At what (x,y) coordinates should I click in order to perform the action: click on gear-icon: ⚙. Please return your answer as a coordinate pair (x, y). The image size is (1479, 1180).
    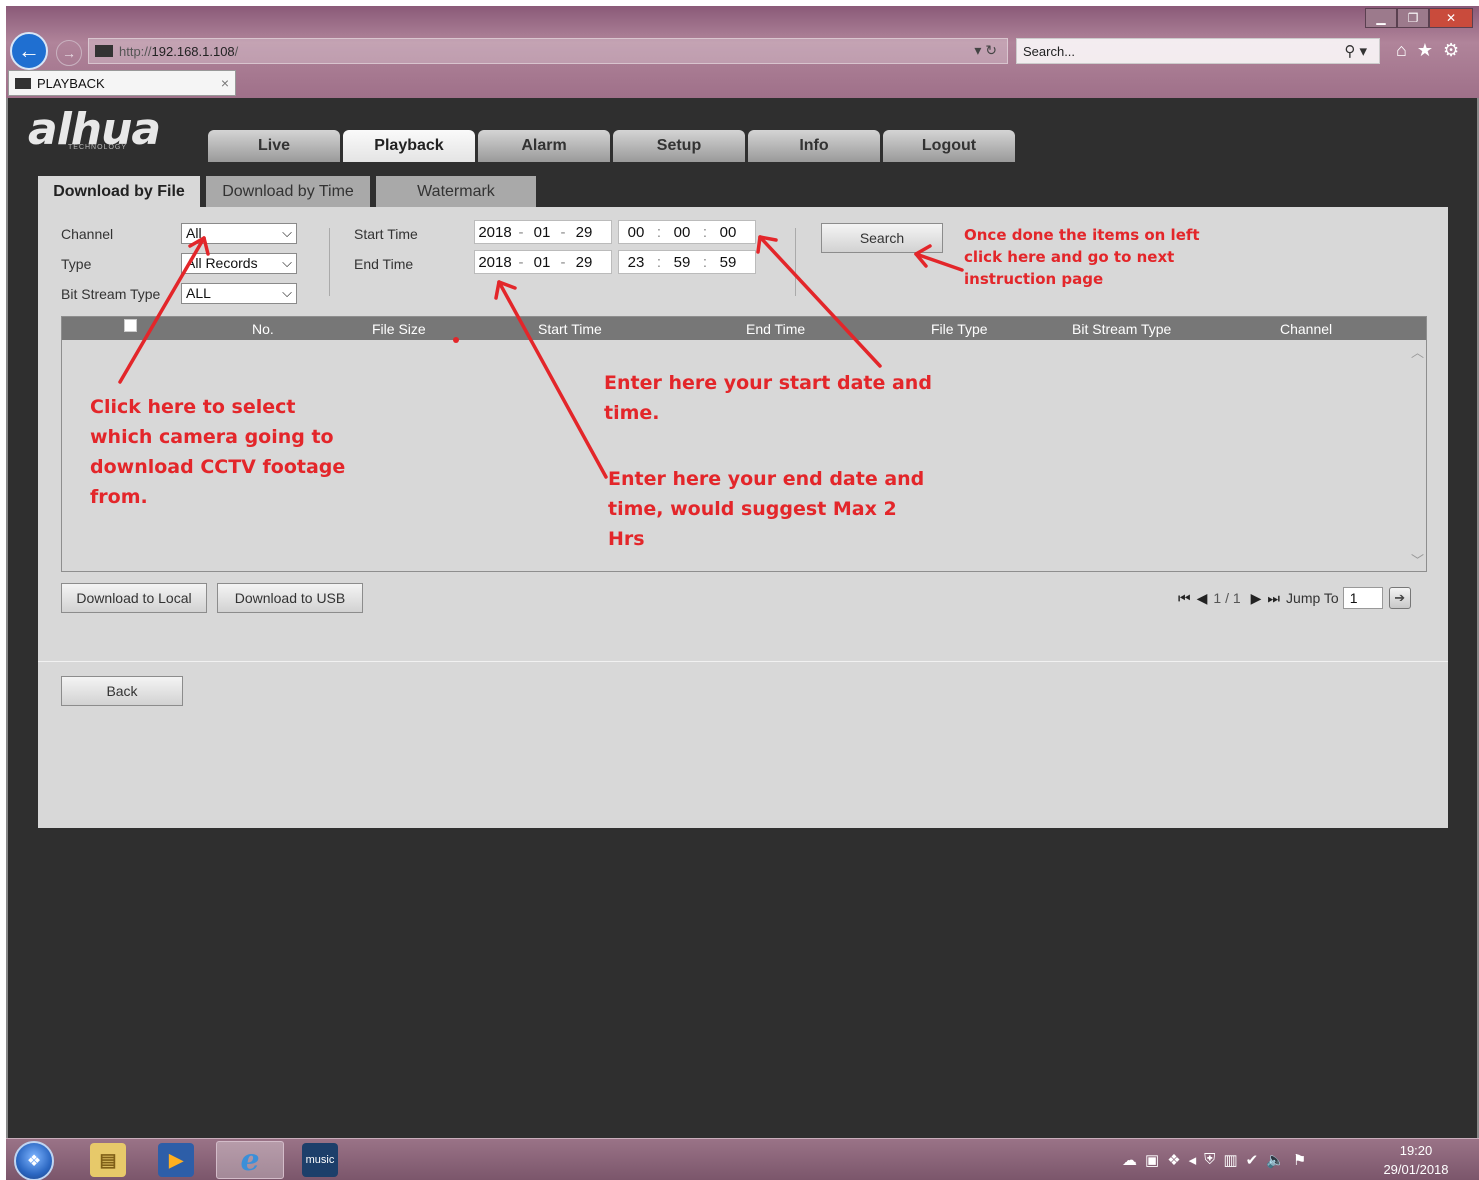
    Looking at the image, I should click on (1451, 50).